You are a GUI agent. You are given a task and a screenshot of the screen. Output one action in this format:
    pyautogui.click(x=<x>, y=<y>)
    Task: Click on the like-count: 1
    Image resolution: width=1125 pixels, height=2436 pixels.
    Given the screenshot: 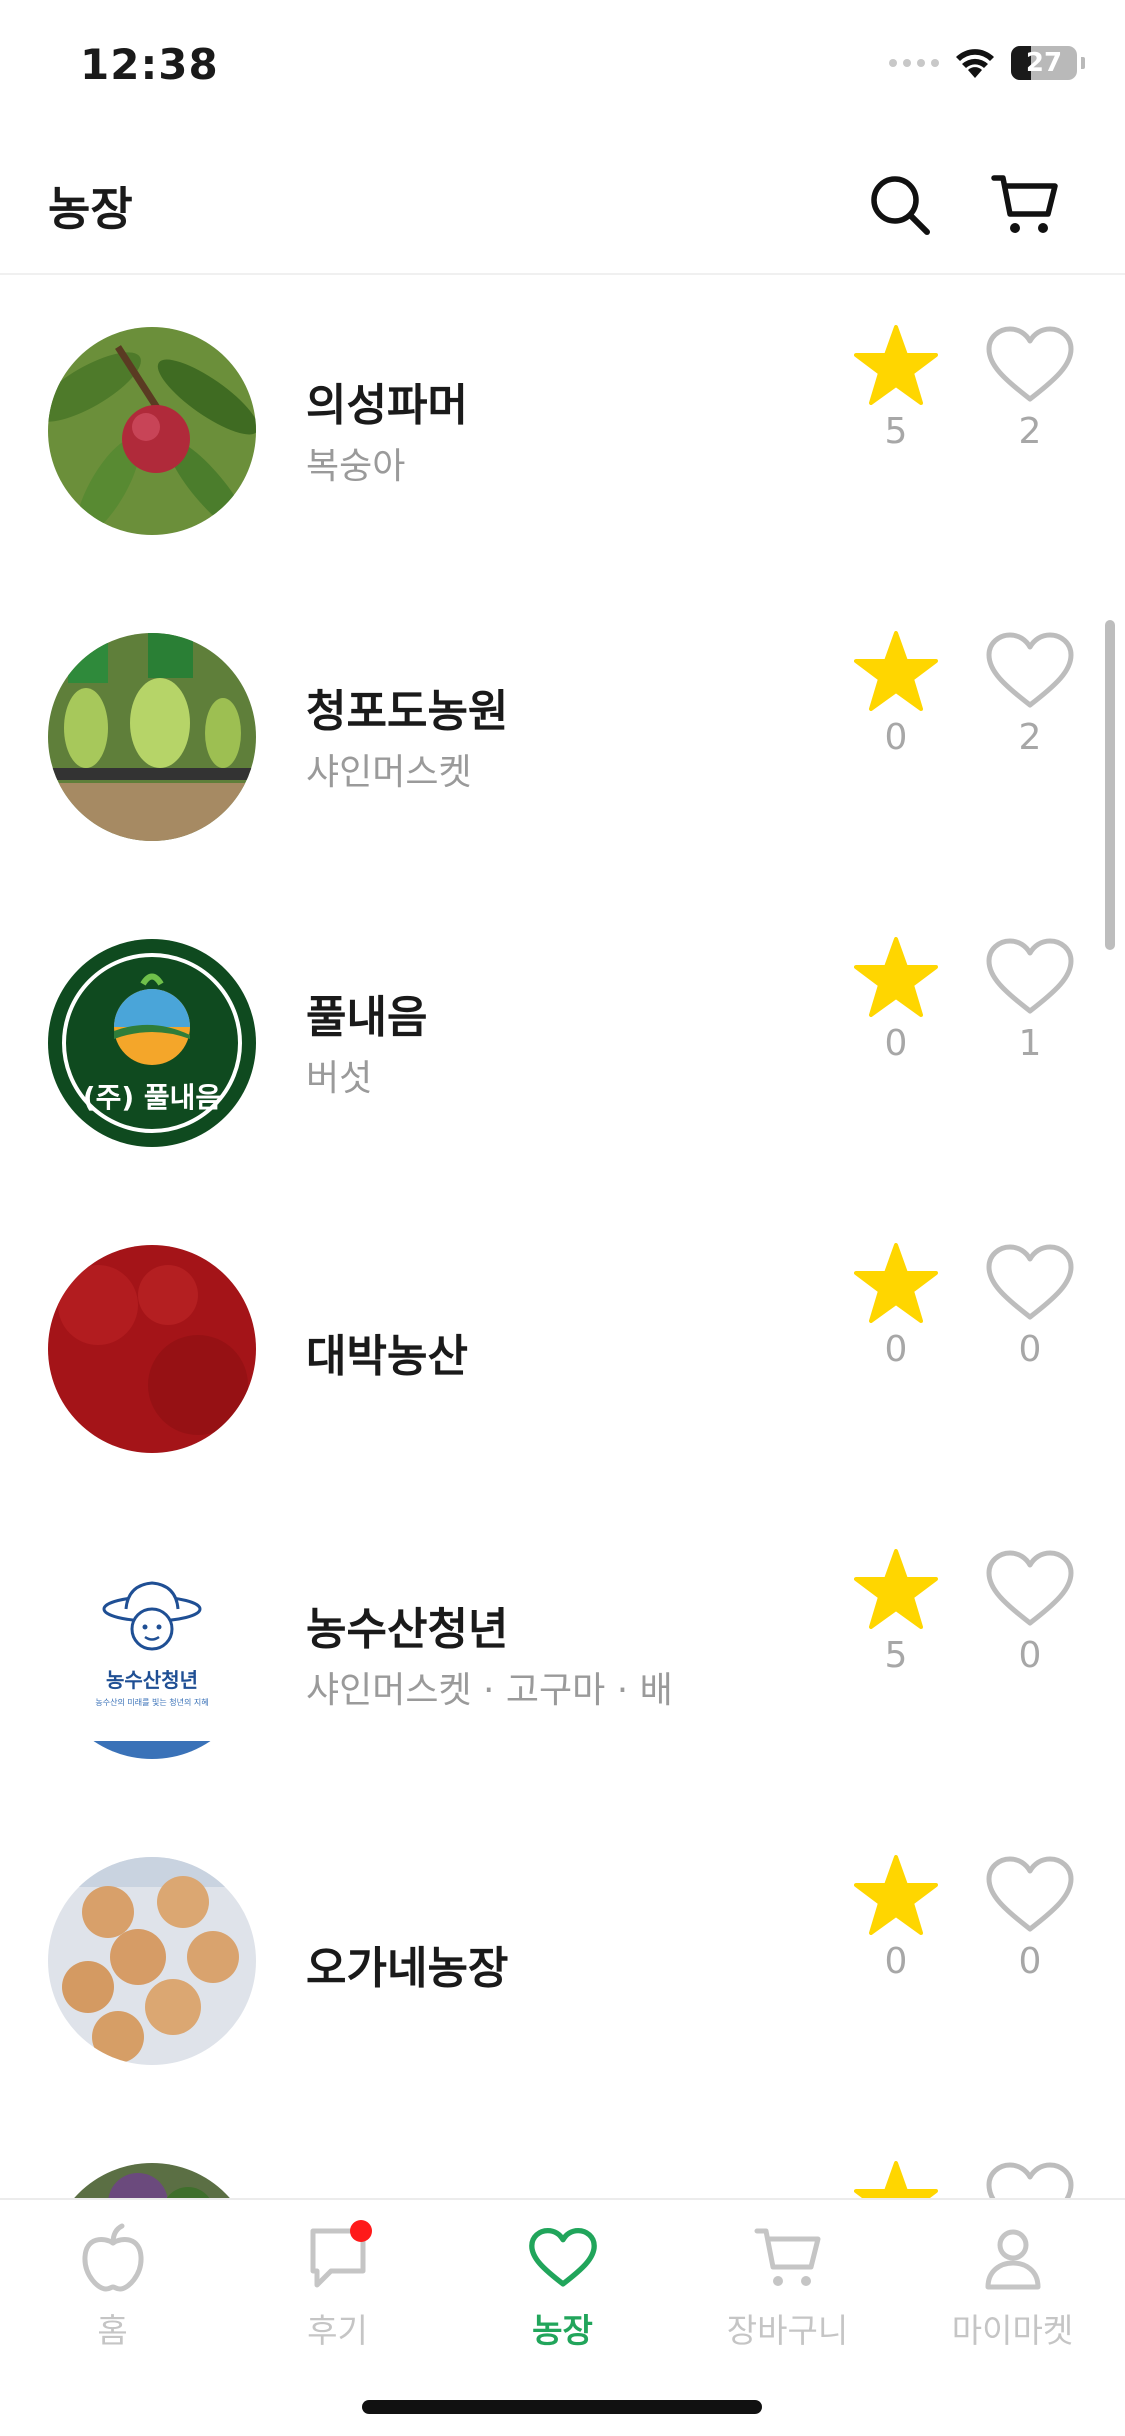 What is the action you would take?
    pyautogui.click(x=1030, y=1043)
    